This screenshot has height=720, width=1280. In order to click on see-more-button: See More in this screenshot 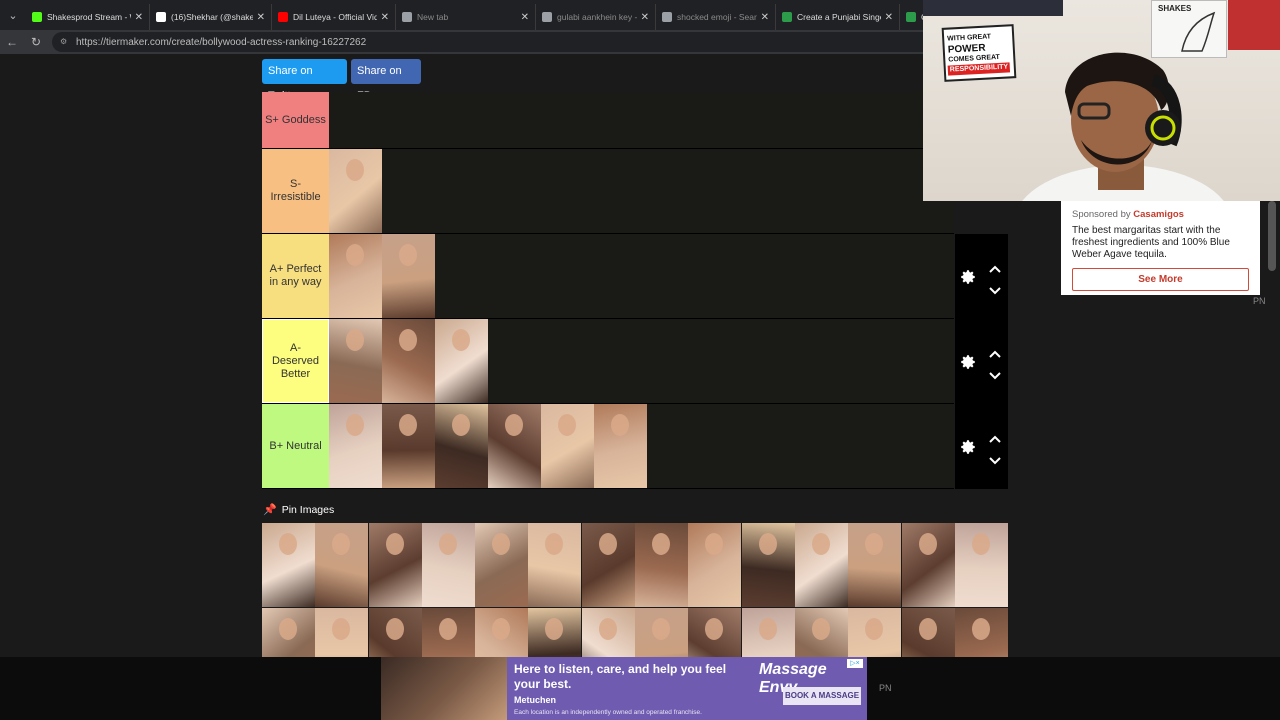, I will do `click(1160, 279)`.